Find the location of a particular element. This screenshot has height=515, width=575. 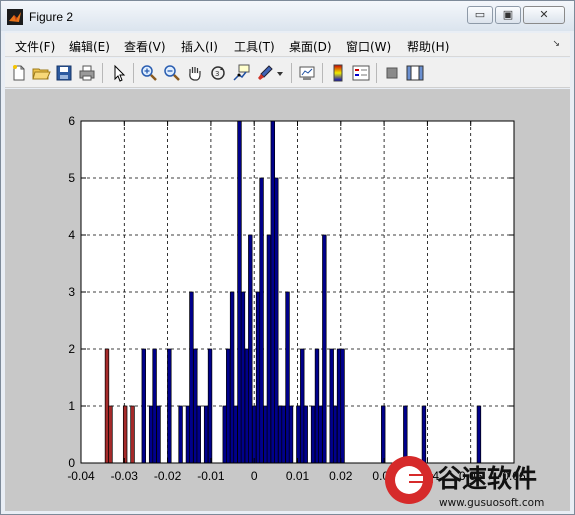

close-button: ✕ is located at coordinates (544, 15).